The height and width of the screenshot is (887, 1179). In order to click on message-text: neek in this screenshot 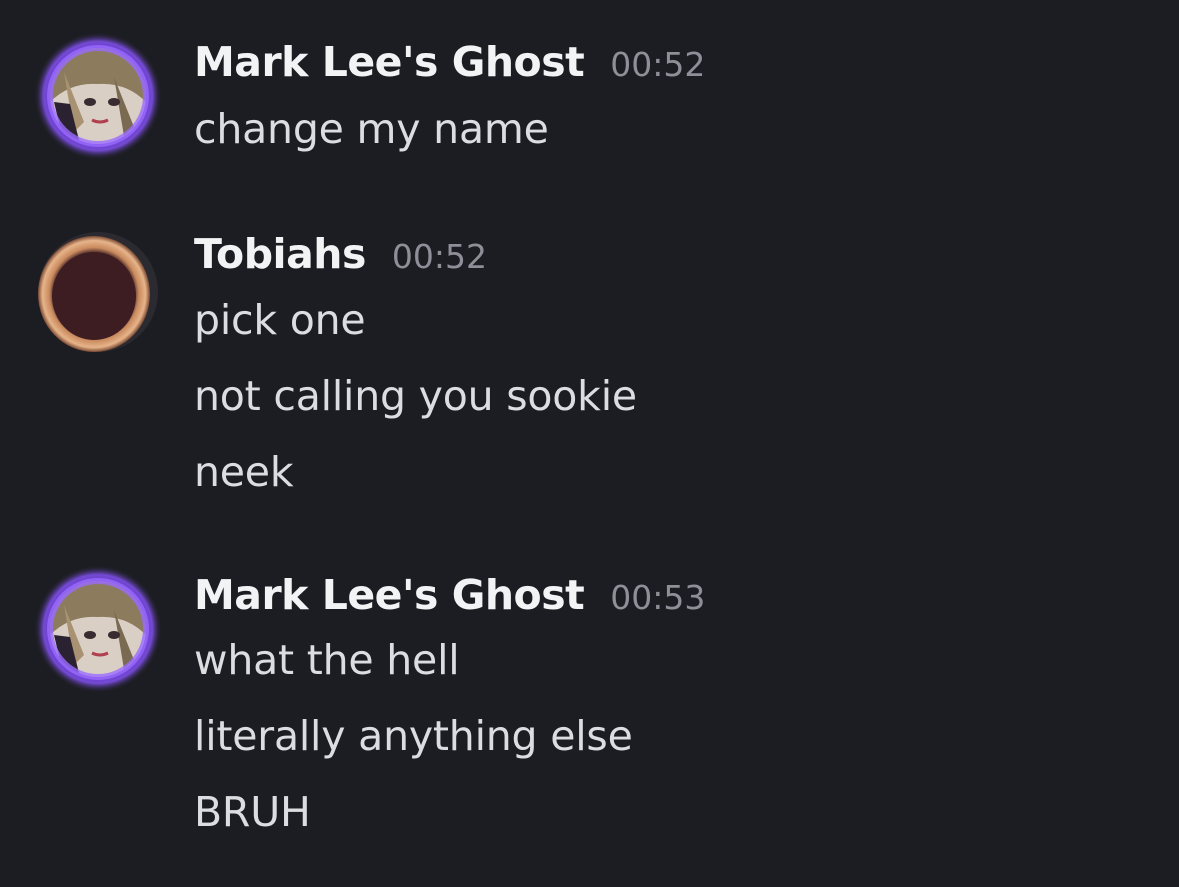, I will do `click(244, 472)`.